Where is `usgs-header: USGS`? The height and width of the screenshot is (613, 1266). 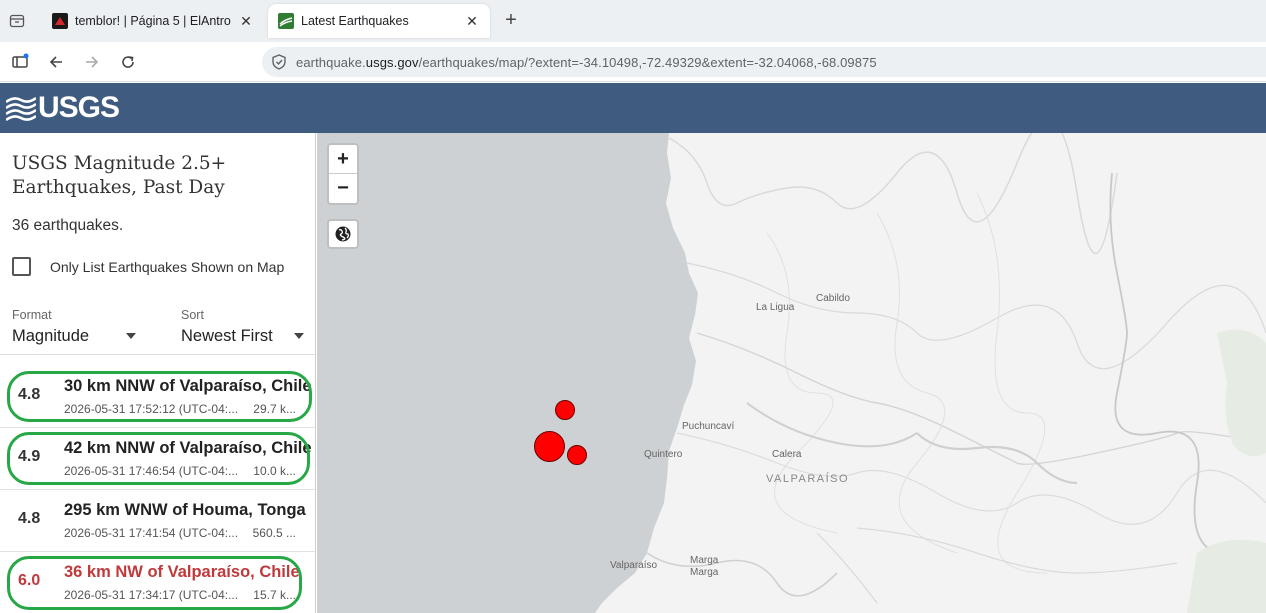 usgs-header: USGS is located at coordinates (633, 108).